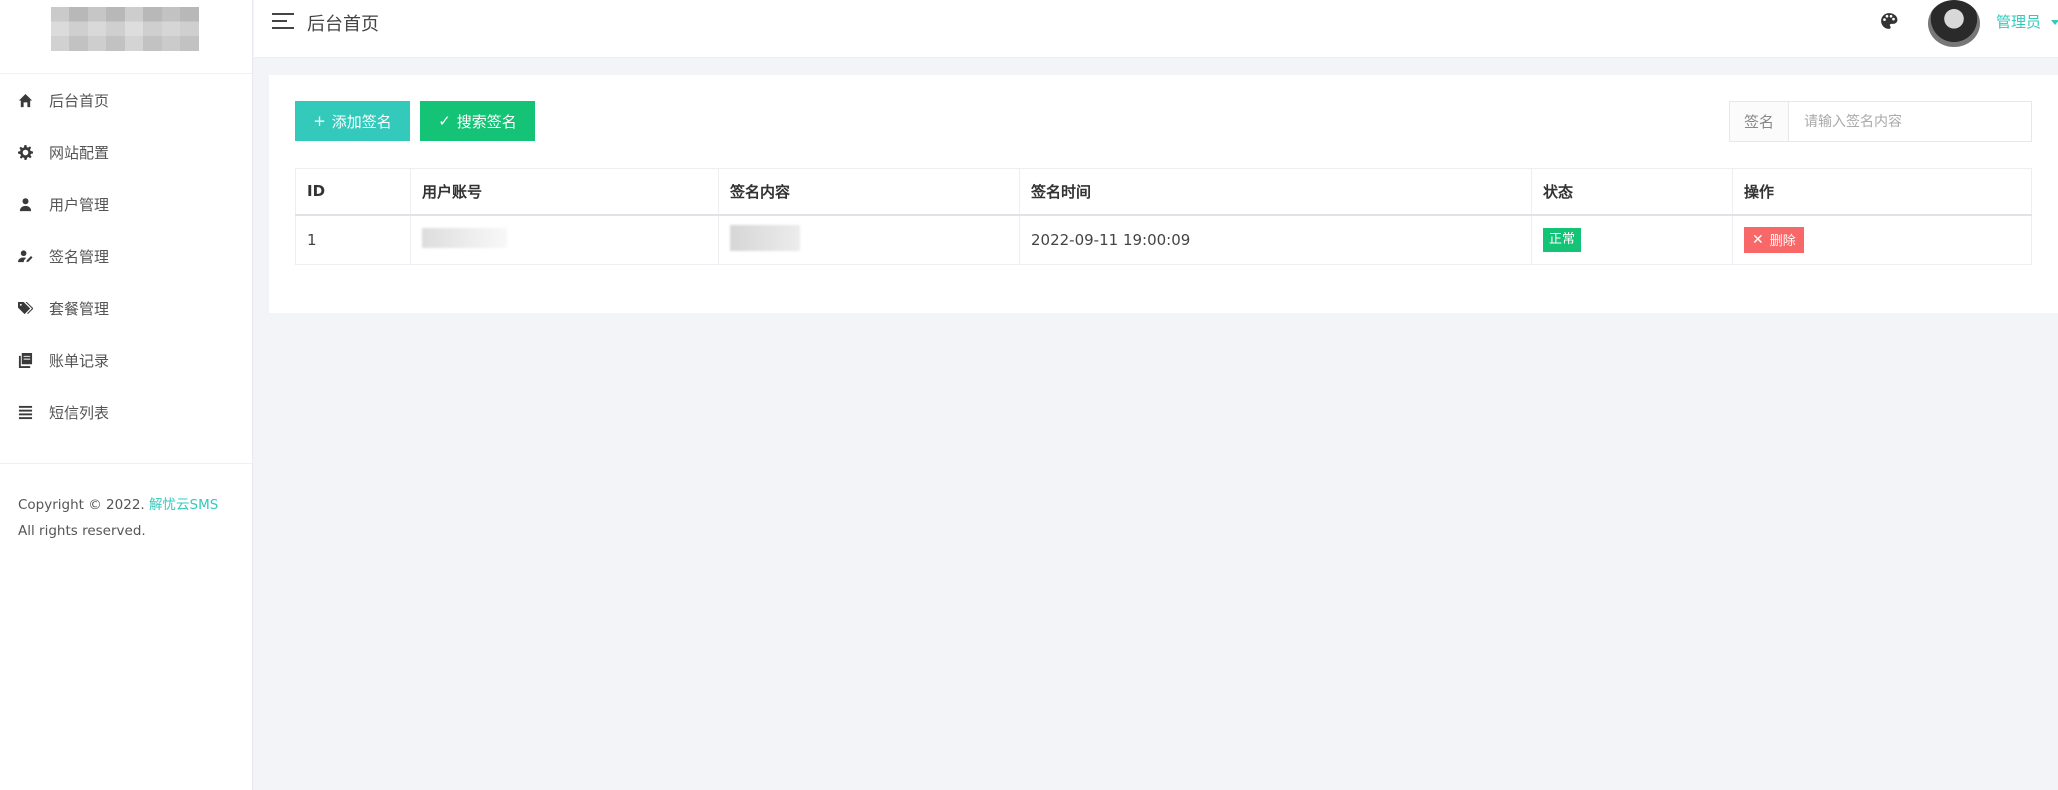  I want to click on delete-label: 删除, so click(1782, 242).